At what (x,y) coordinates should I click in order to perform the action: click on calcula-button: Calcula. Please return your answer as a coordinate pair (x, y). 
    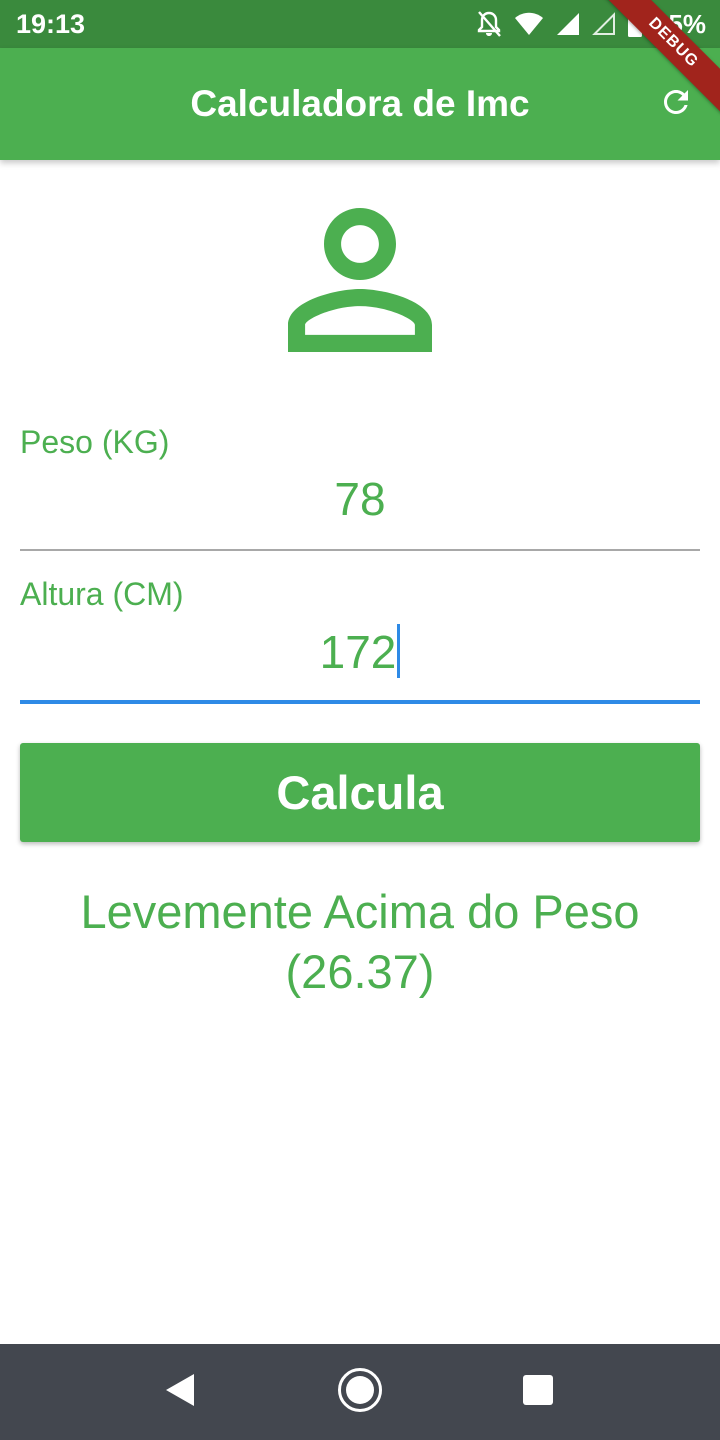
    Looking at the image, I should click on (360, 792).